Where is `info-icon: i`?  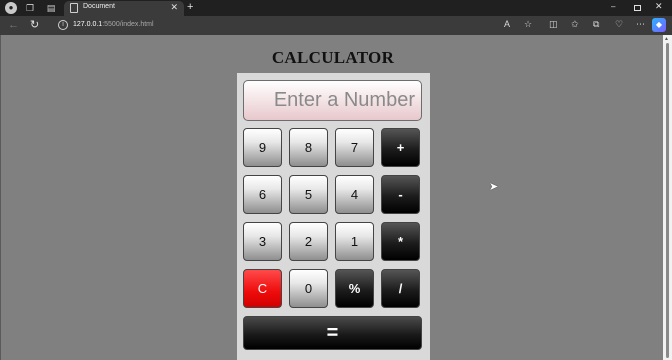
info-icon: i is located at coordinates (63, 25).